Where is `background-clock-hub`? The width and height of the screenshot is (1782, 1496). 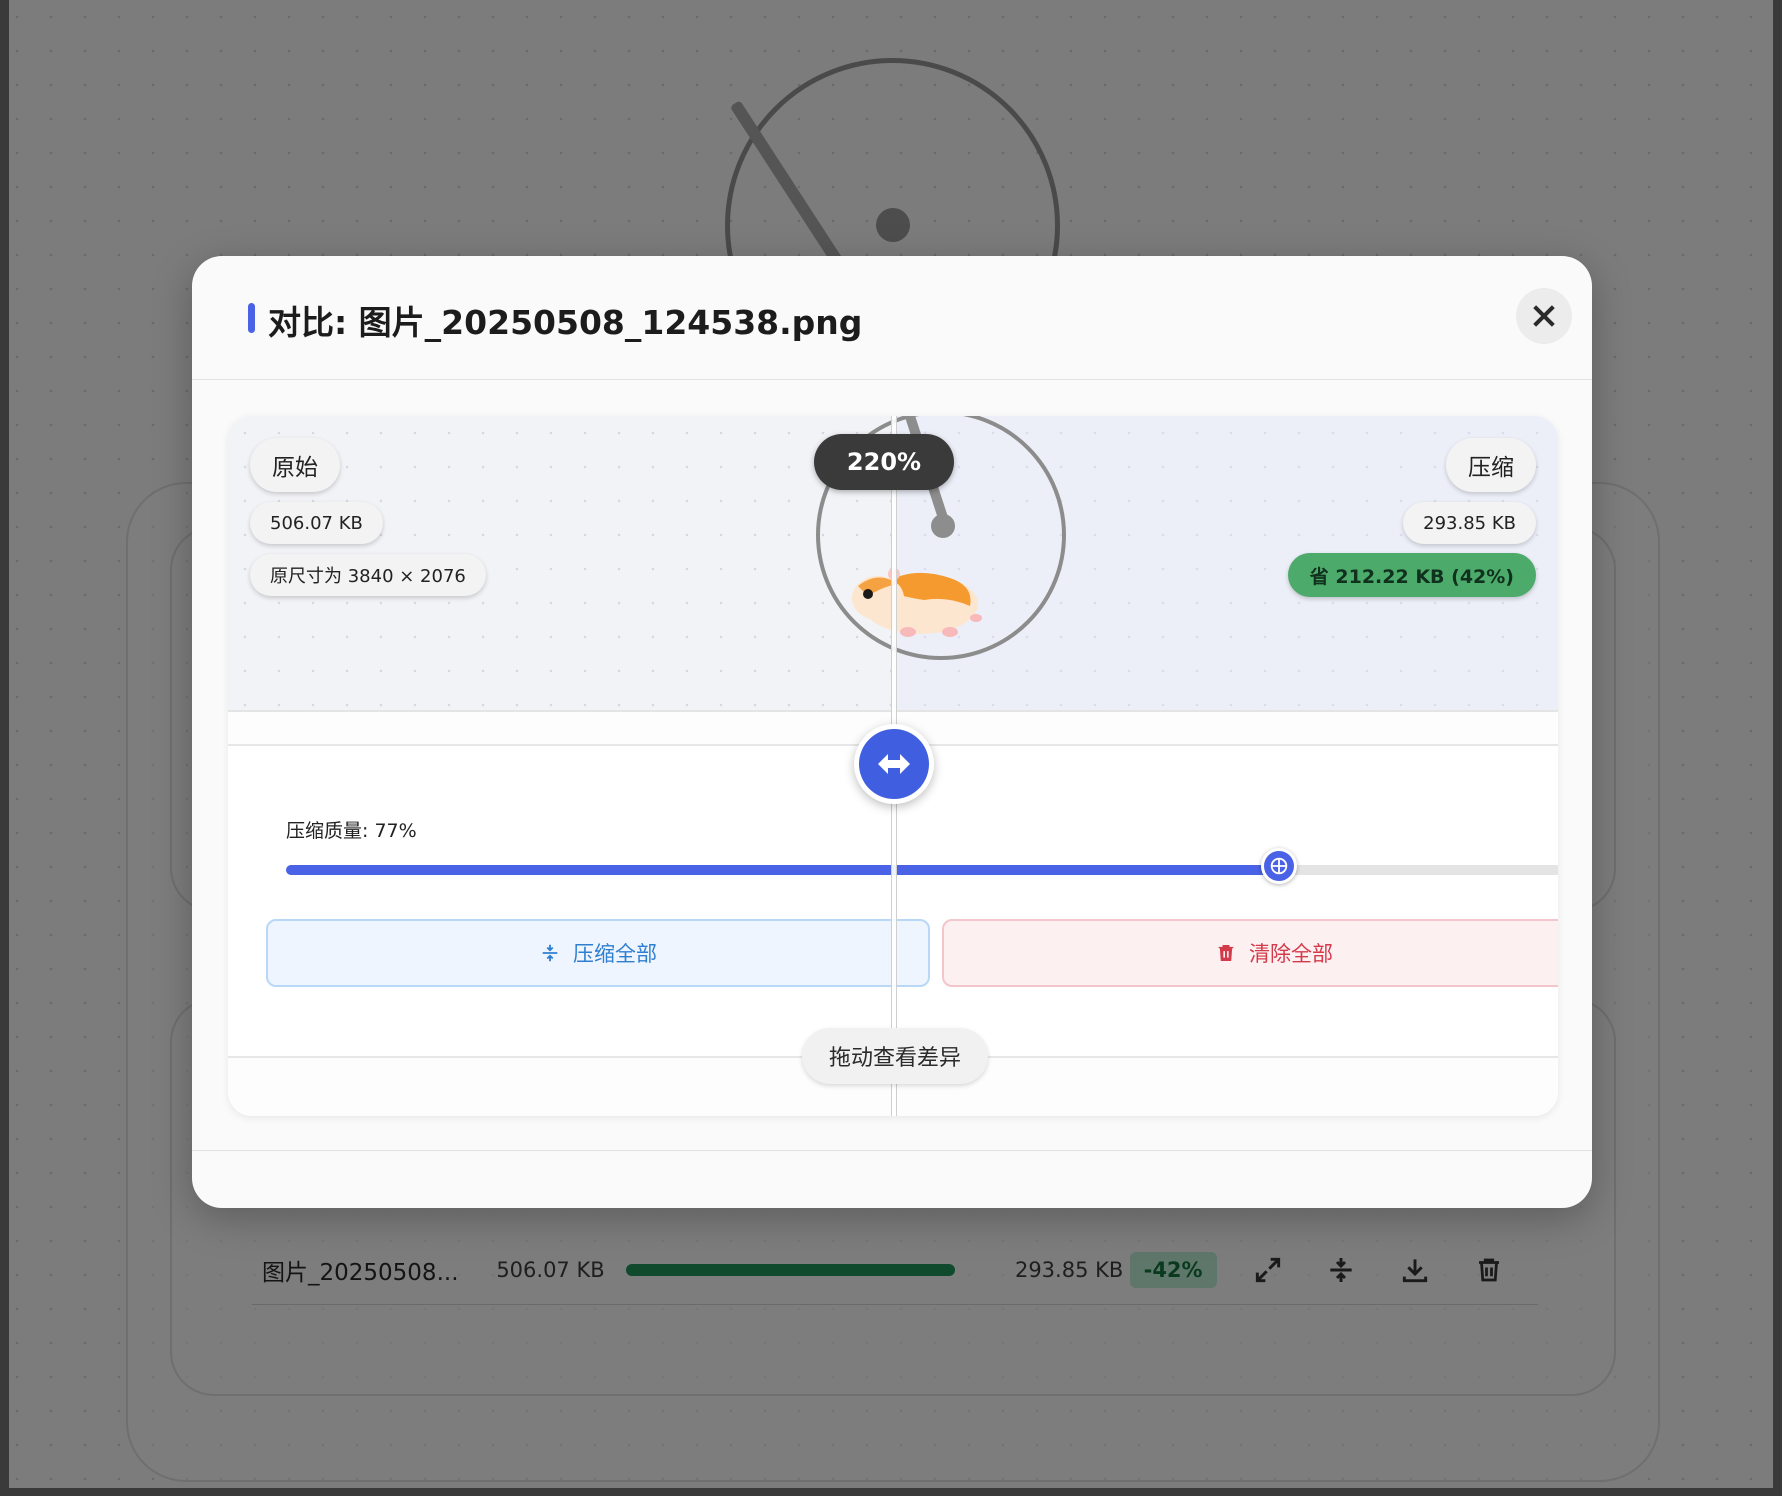
background-clock-hub is located at coordinates (893, 225).